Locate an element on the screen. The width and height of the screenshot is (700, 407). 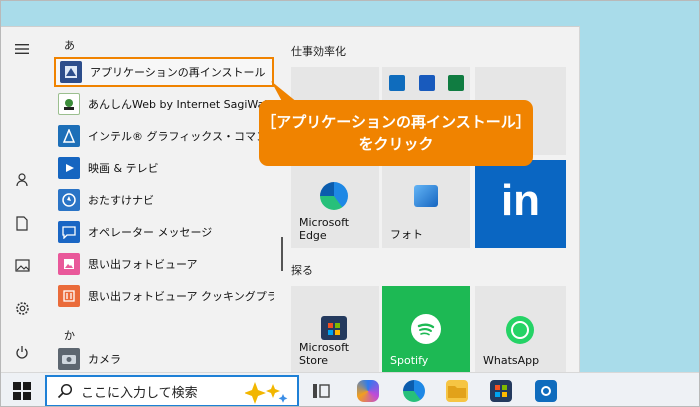
tile-whatsapp: WhatsApp is located at coordinates (520, 329).